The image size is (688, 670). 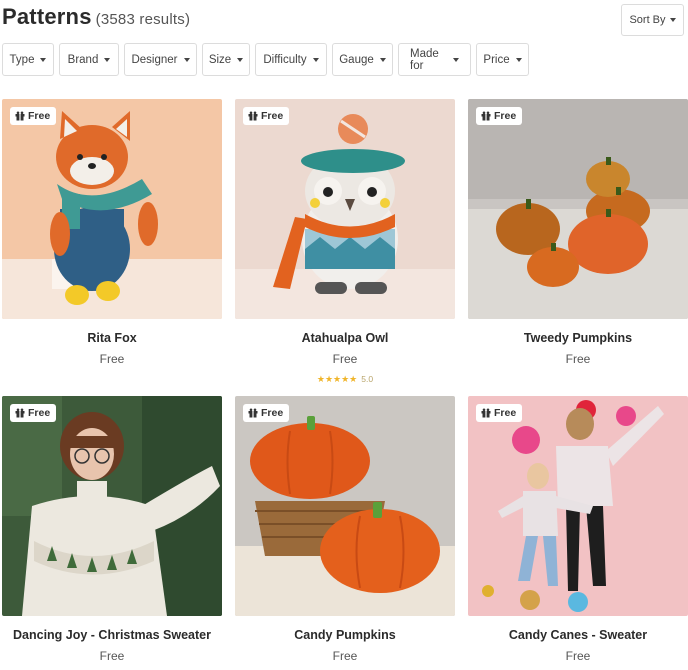 I want to click on filter-label: Brand, so click(x=83, y=59).